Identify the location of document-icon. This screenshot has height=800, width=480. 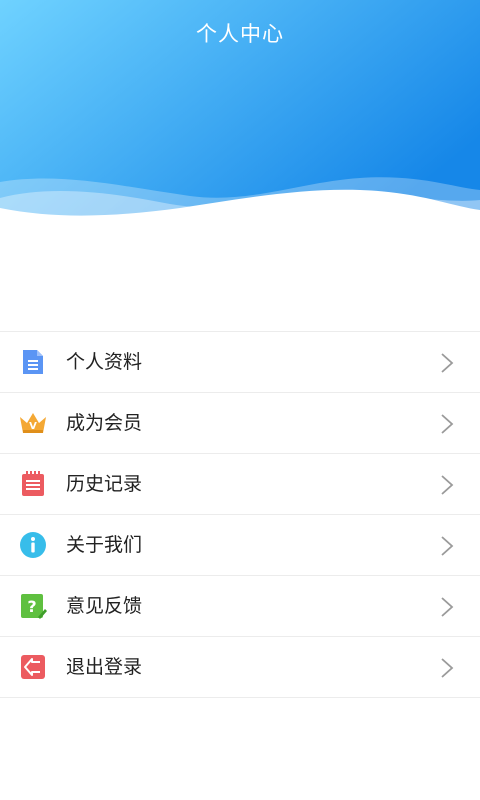
(33, 362).